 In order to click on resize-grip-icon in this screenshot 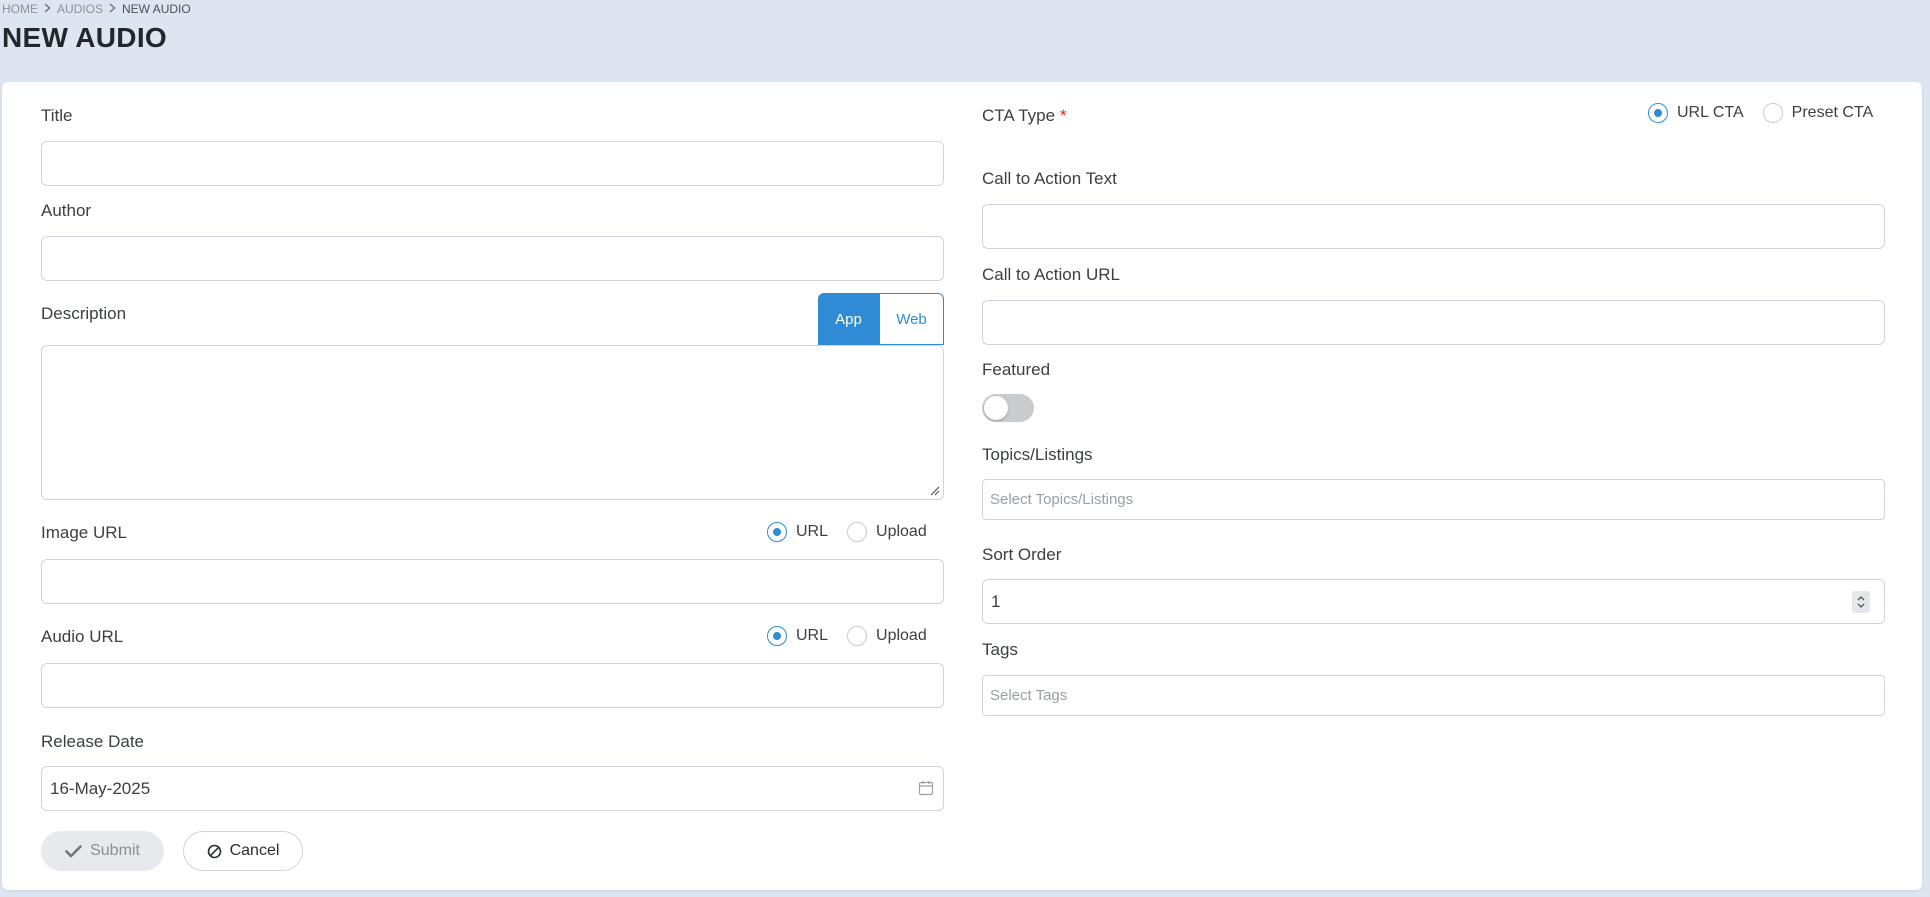, I will do `click(934, 490)`.